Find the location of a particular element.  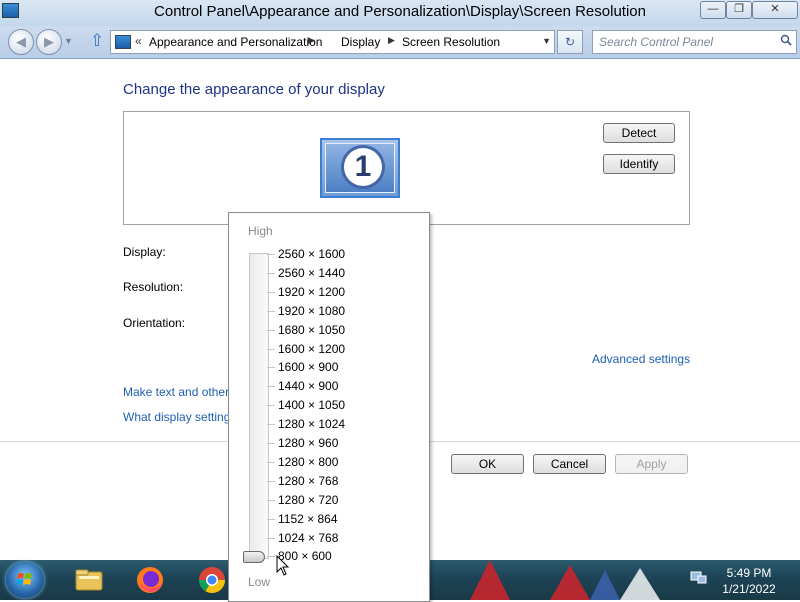

resolution-low-label: Low is located at coordinates (259, 582).